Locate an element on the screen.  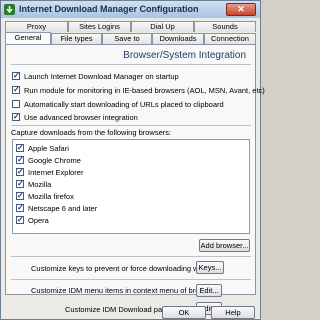
browser-label: Internet Explorer is located at coordinates (56, 172).